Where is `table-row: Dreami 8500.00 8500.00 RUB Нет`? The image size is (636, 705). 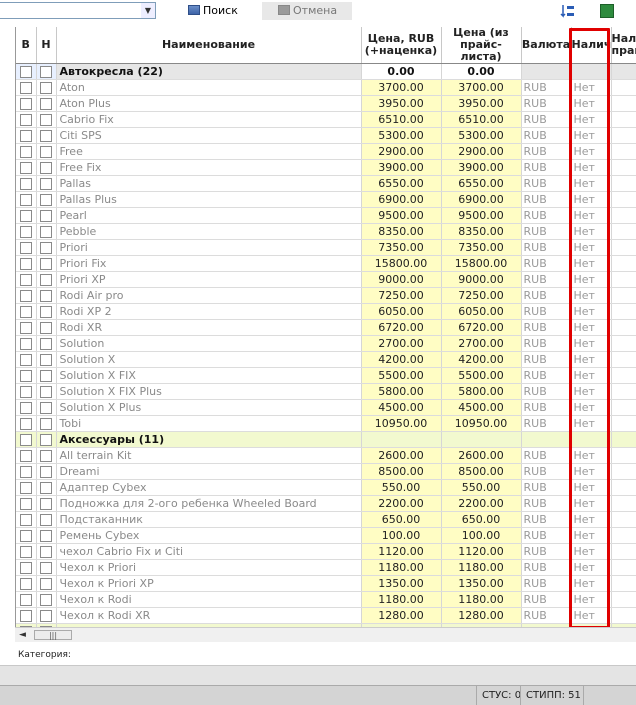 table-row: Dreami 8500.00 8500.00 RUB Нет is located at coordinates (326, 471).